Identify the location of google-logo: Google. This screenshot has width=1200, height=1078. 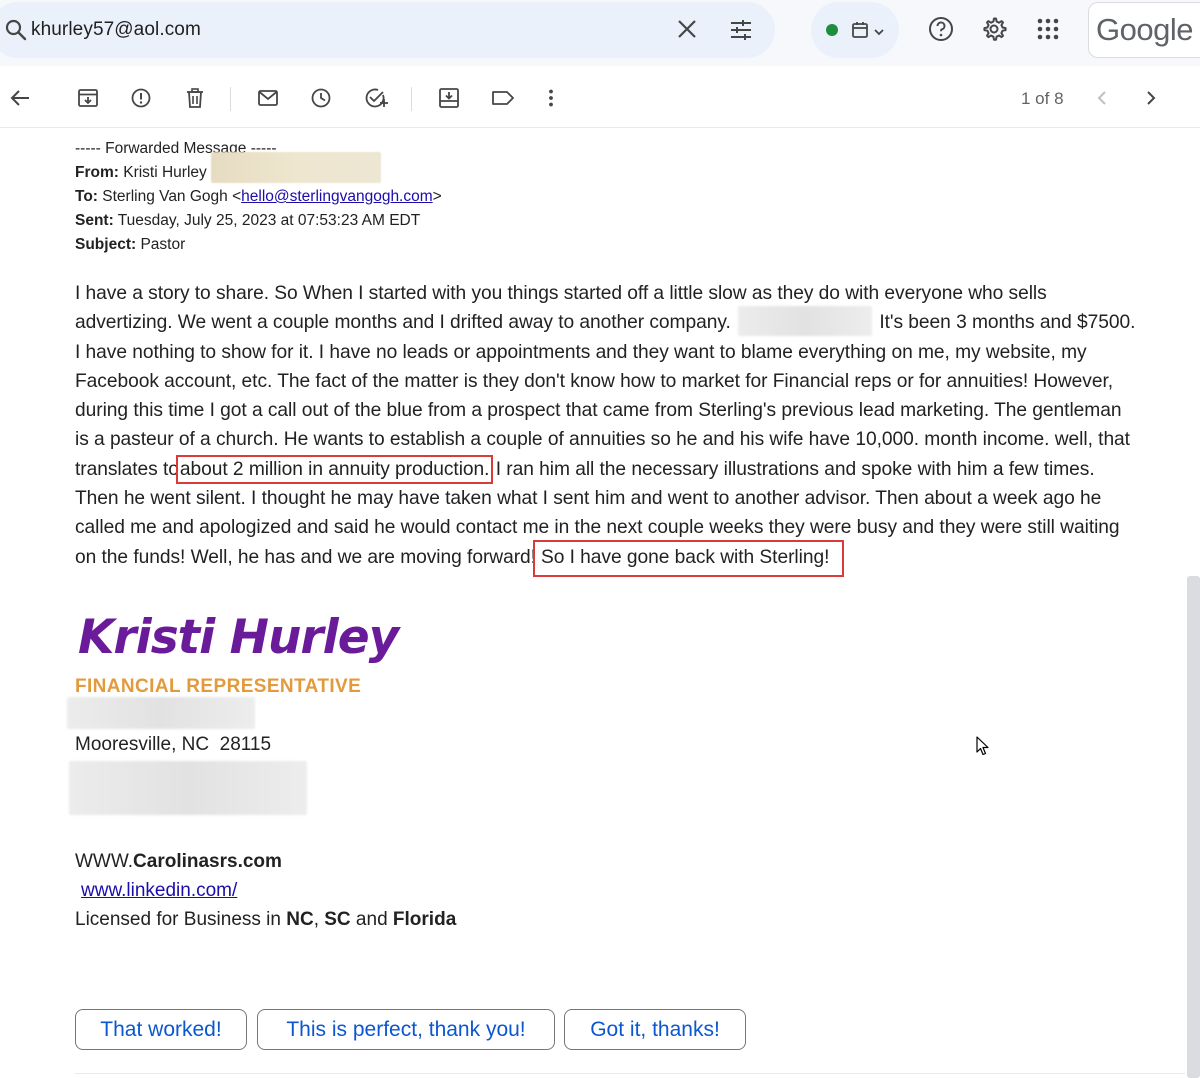
(1144, 29).